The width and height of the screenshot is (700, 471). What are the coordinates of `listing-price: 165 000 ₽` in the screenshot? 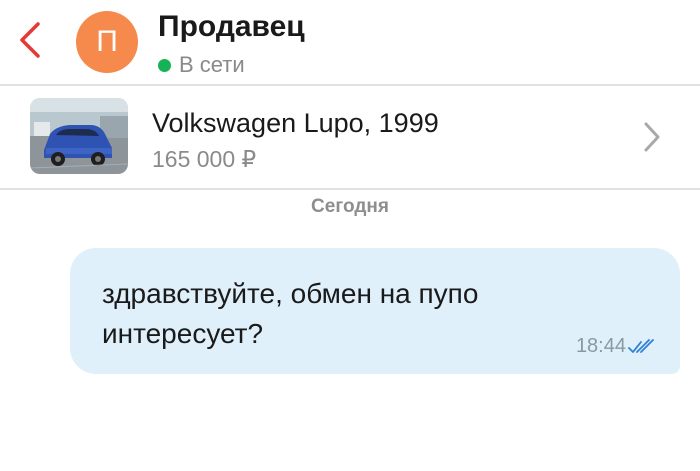 It's located at (204, 159).